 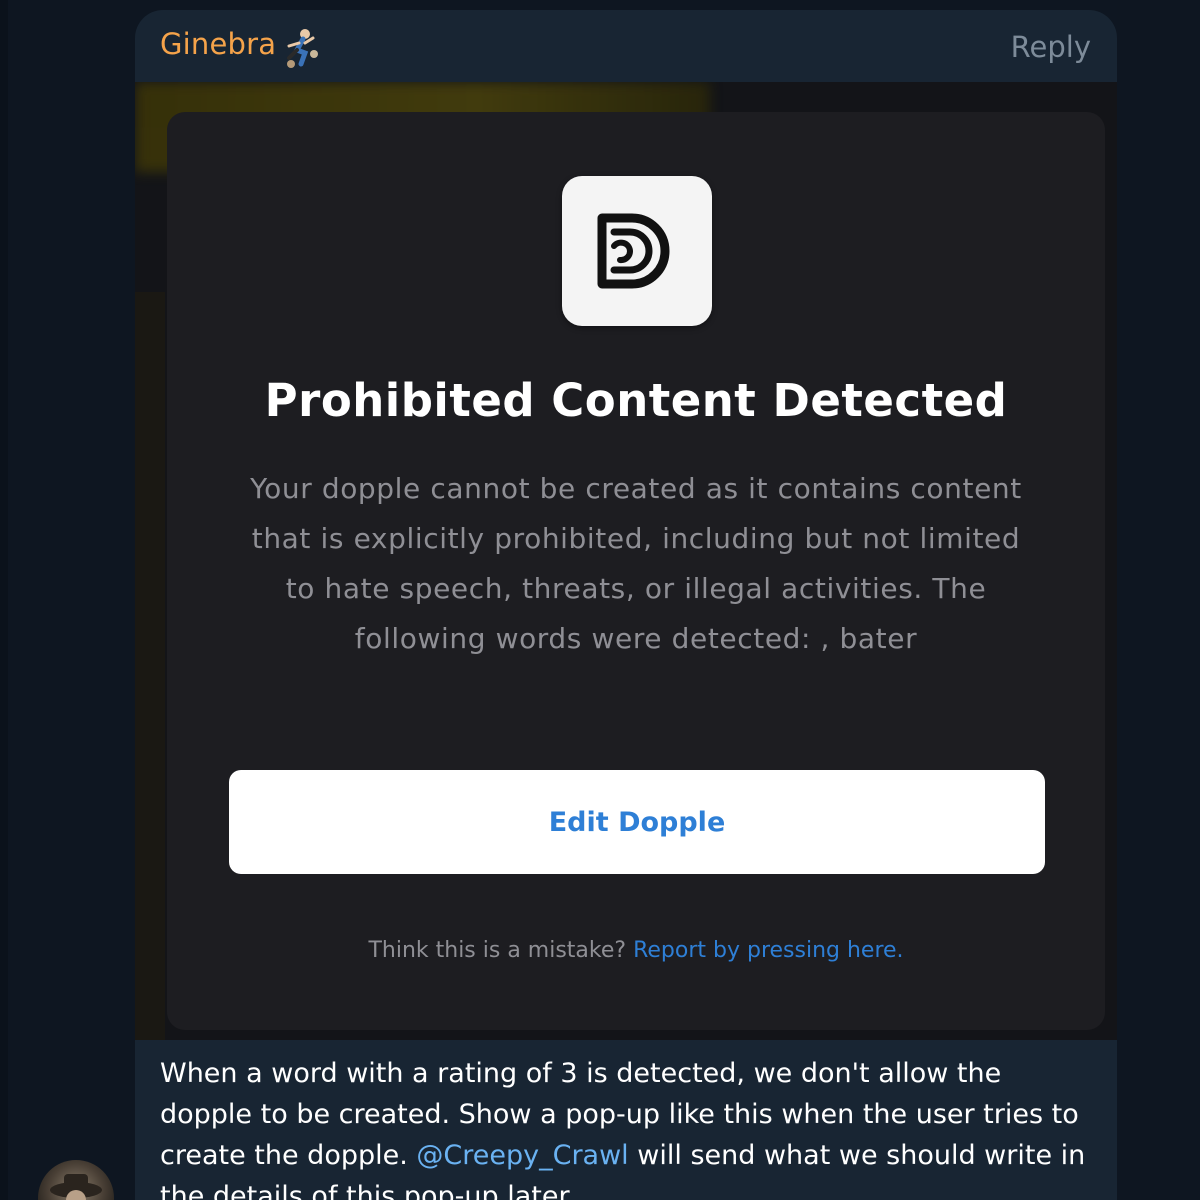 I want to click on message-header: Ginebra Reply, so click(x=626, y=46).